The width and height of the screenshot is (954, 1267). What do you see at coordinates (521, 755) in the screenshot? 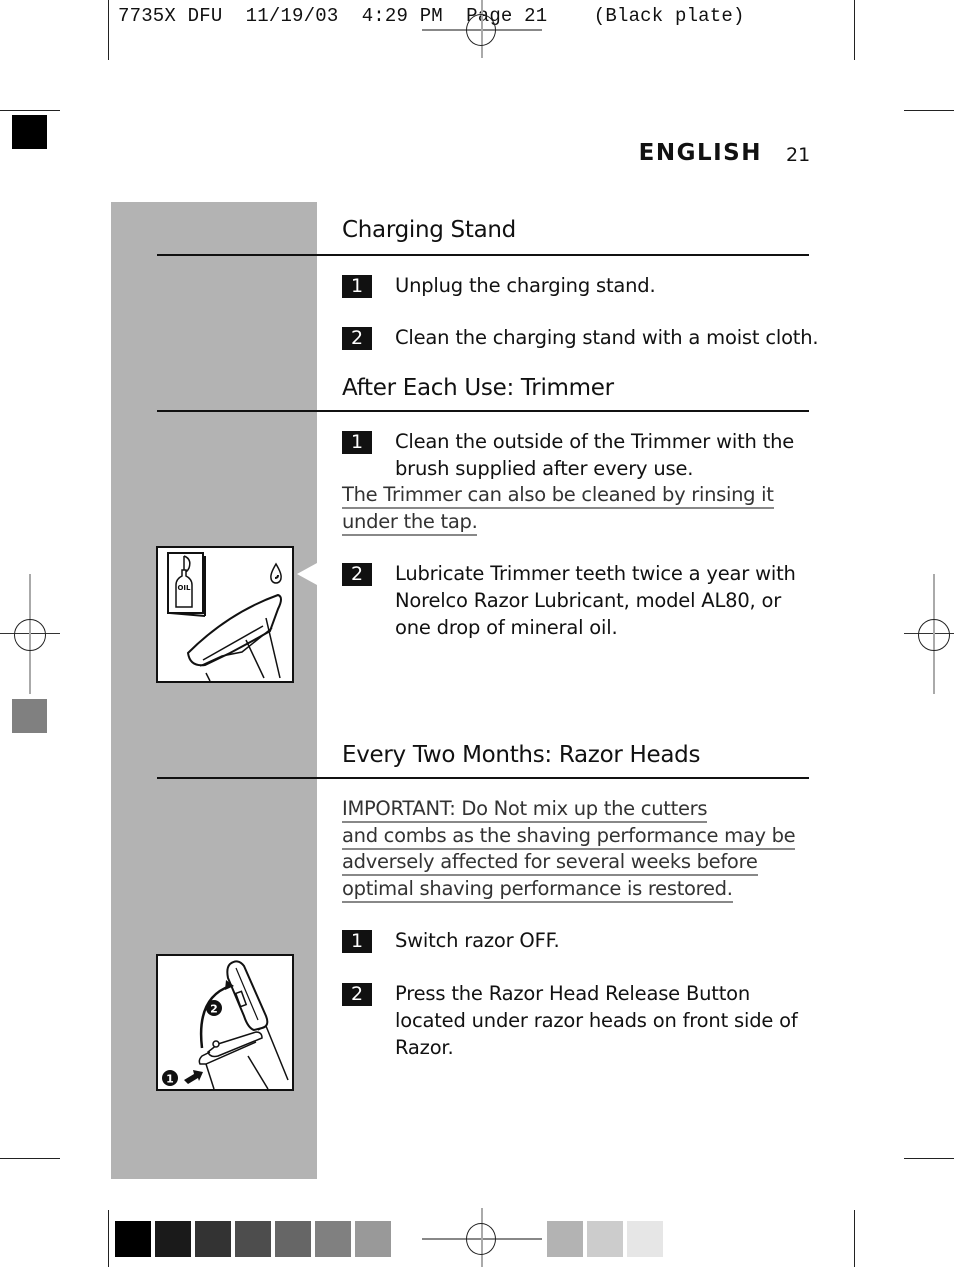
I see `section-title-razor-heads: Every Two Months: Razor Heads` at bounding box center [521, 755].